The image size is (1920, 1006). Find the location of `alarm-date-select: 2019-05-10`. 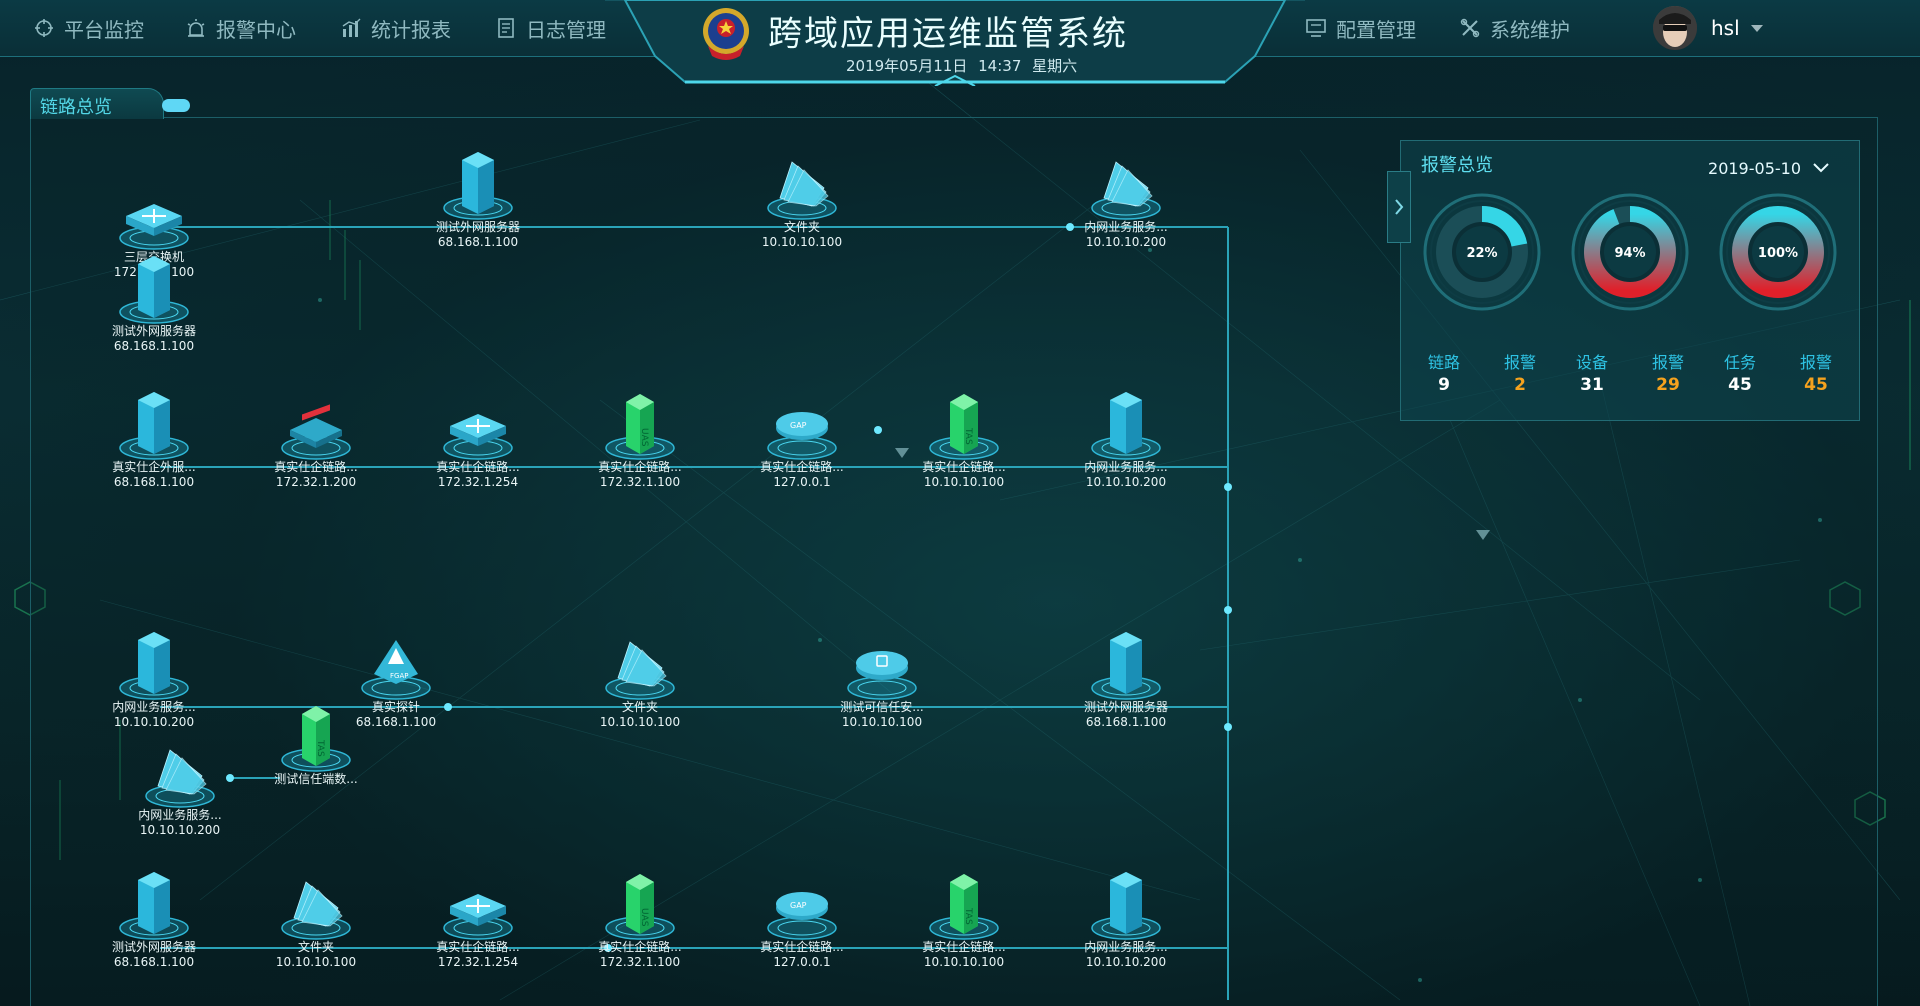

alarm-date-select: 2019-05-10 is located at coordinates (1754, 168).